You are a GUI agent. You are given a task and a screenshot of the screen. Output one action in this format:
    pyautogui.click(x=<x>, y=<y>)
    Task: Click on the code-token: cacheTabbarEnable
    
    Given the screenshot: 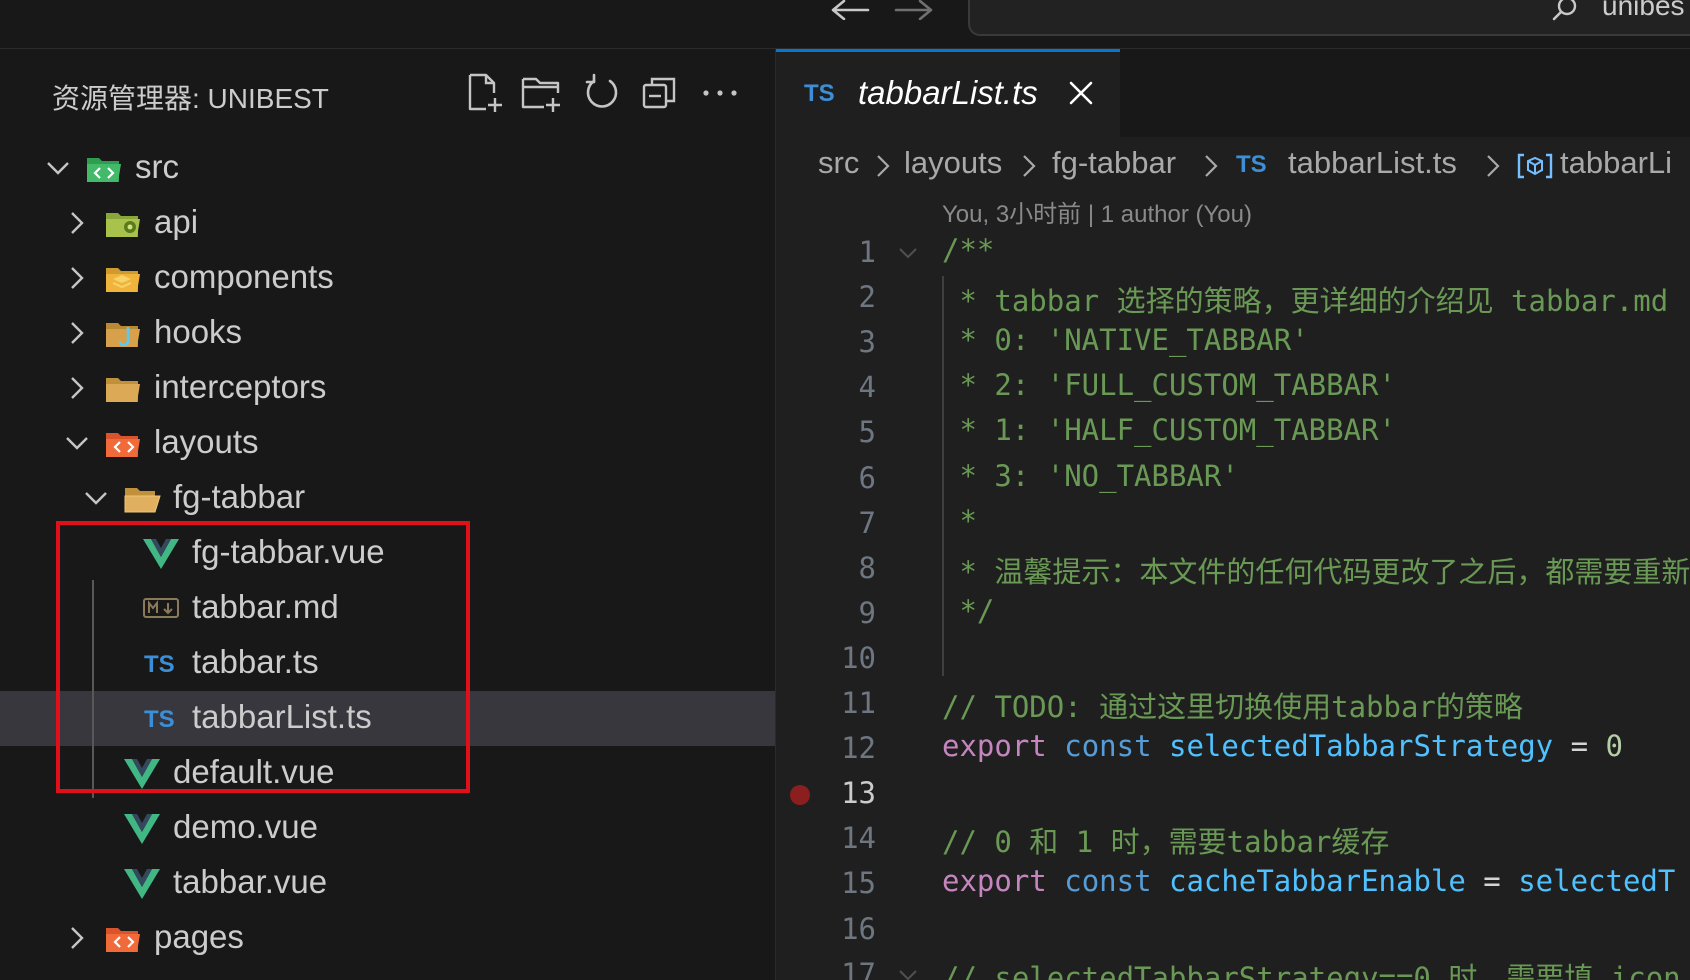 What is the action you would take?
    pyautogui.click(x=1317, y=881)
    